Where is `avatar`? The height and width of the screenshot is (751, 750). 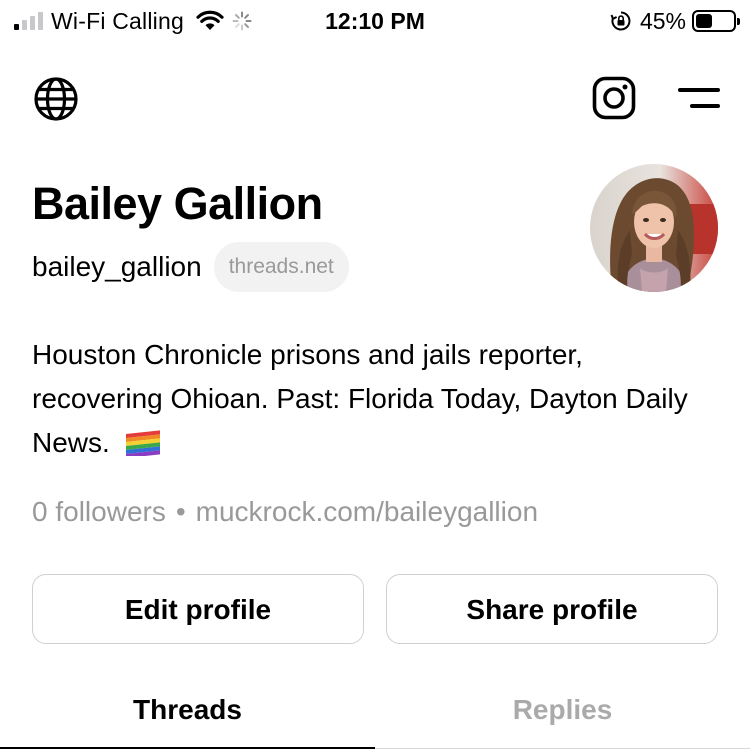
avatar is located at coordinates (654, 228).